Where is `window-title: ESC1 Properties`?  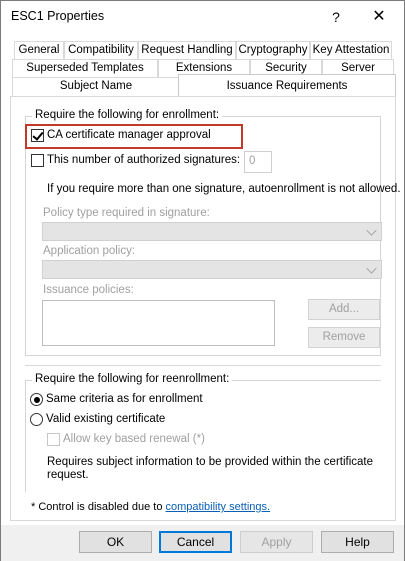
window-title: ESC1 Properties is located at coordinates (58, 16).